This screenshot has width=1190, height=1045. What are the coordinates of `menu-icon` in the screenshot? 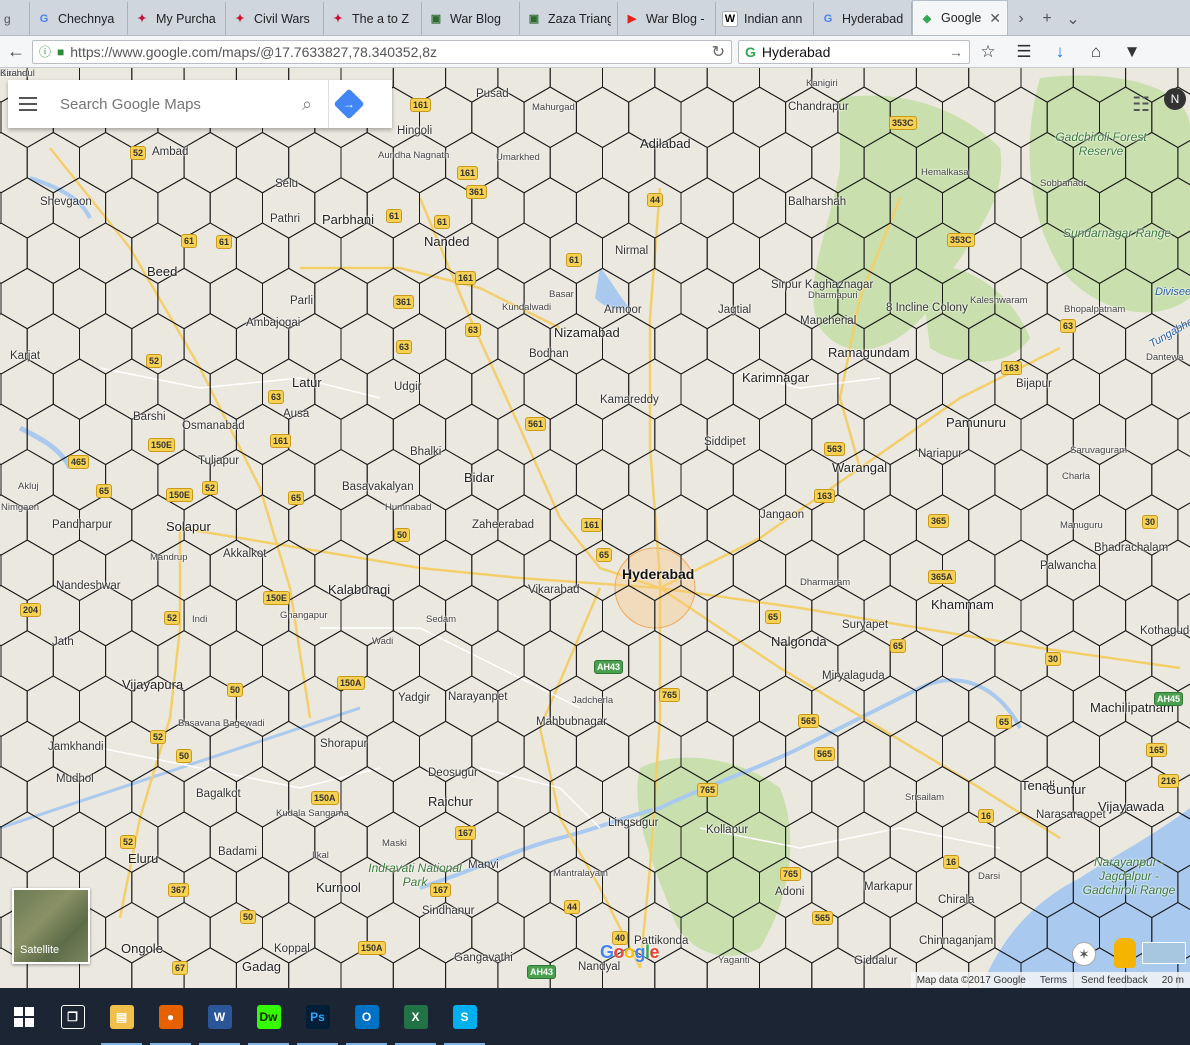 It's located at (28, 104).